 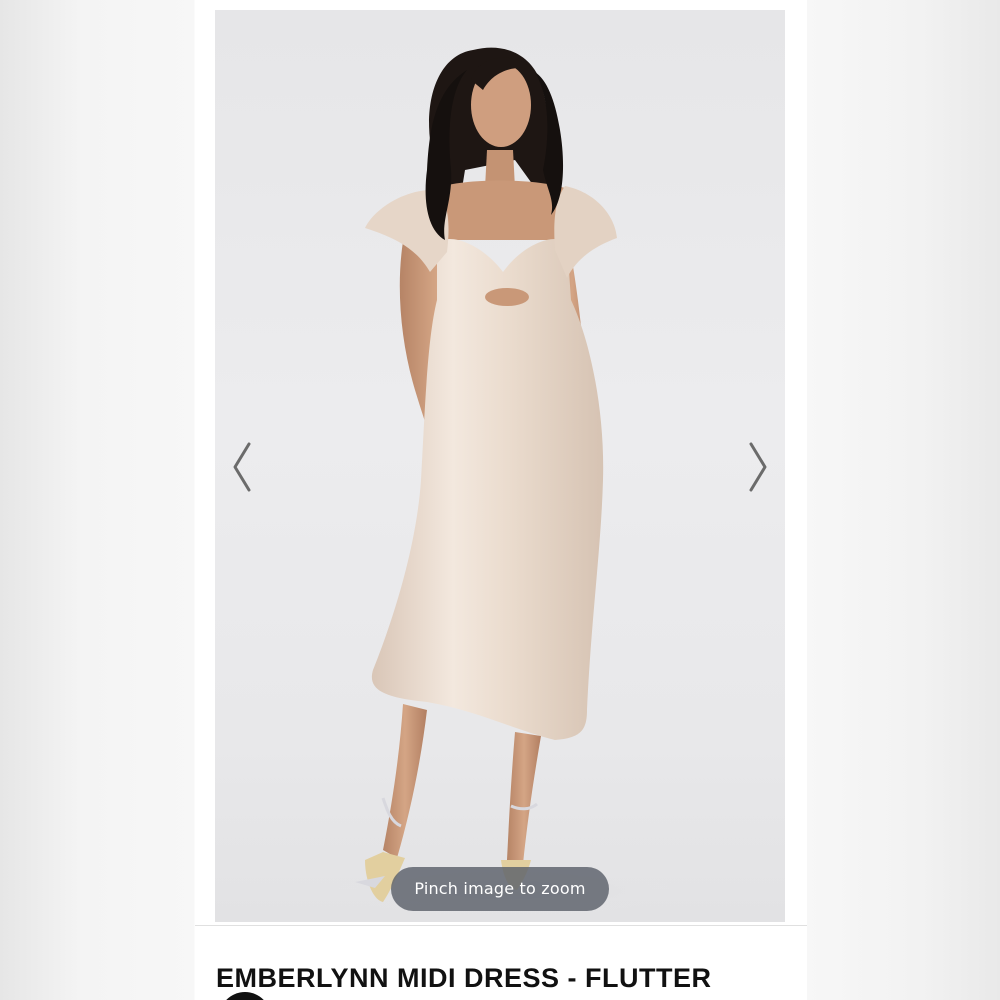 I want to click on zoom-hint-pill: Pinch image to zoom, so click(x=500, y=889).